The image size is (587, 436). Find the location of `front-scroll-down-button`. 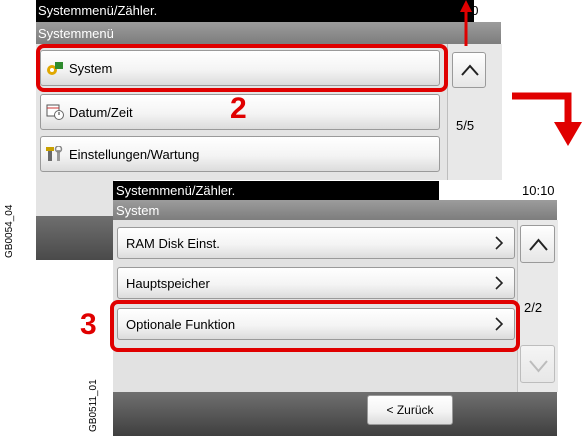

front-scroll-down-button is located at coordinates (537, 364).